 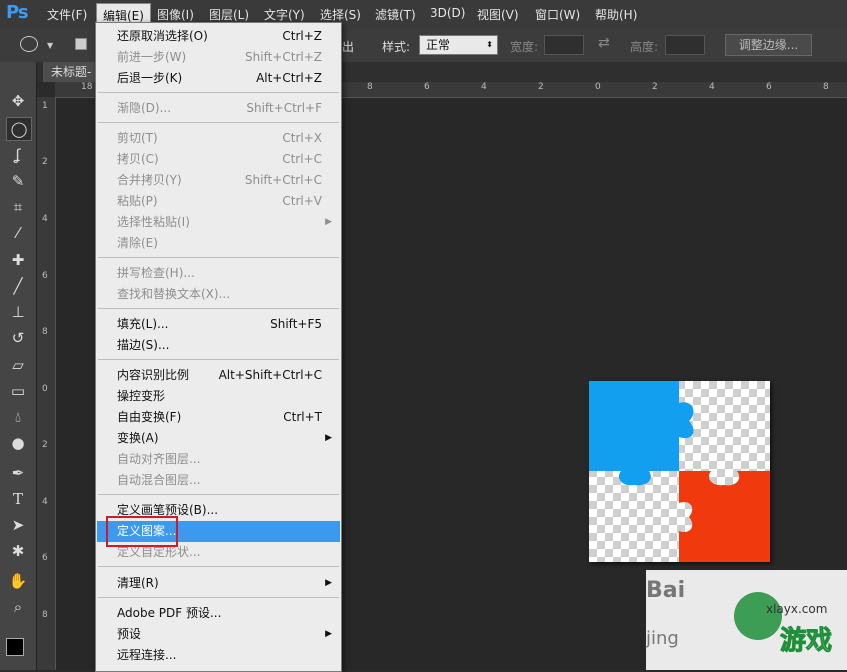 What do you see at coordinates (666, 590) in the screenshot?
I see `watermark-text-top: Bai` at bounding box center [666, 590].